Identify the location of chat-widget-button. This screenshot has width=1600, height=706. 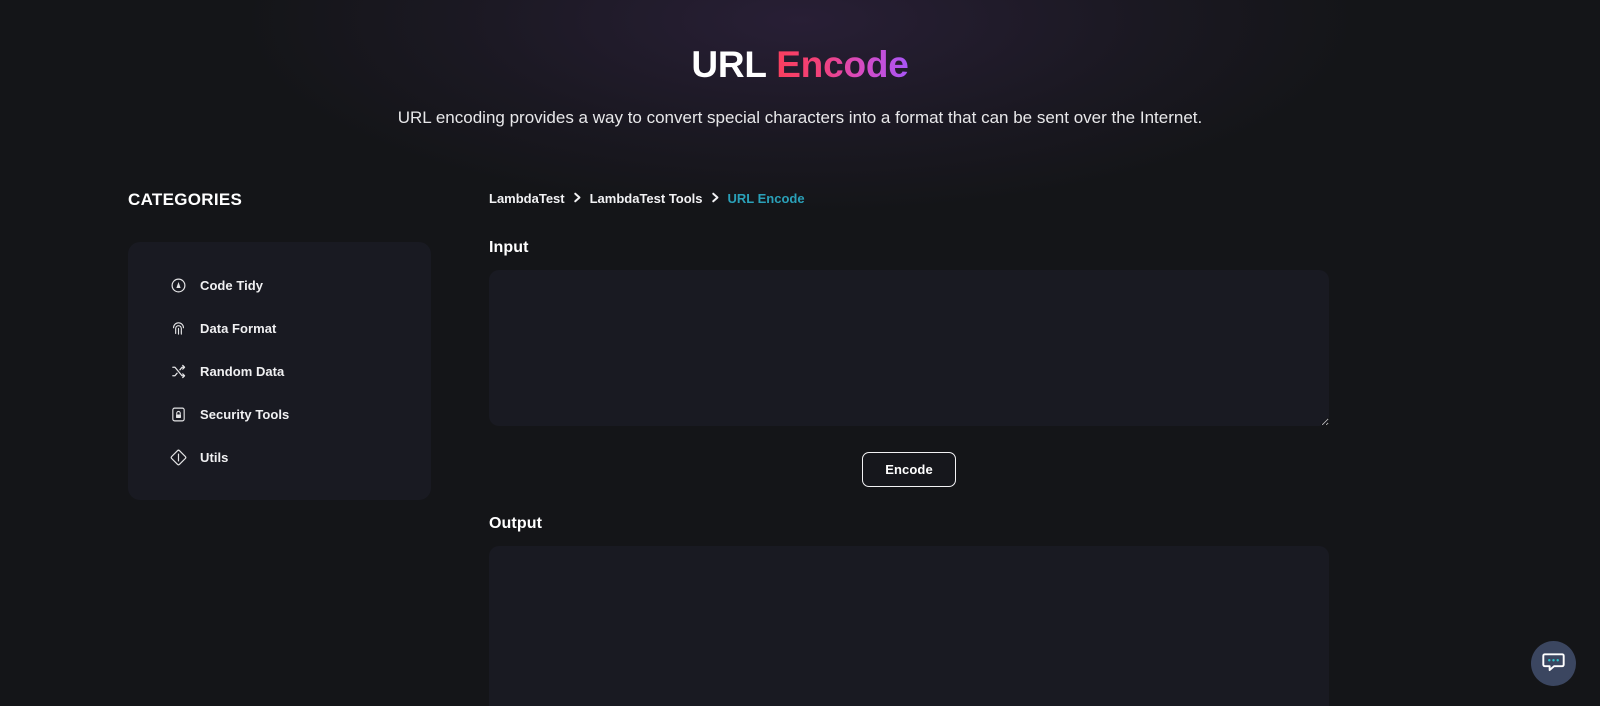
(1553, 663).